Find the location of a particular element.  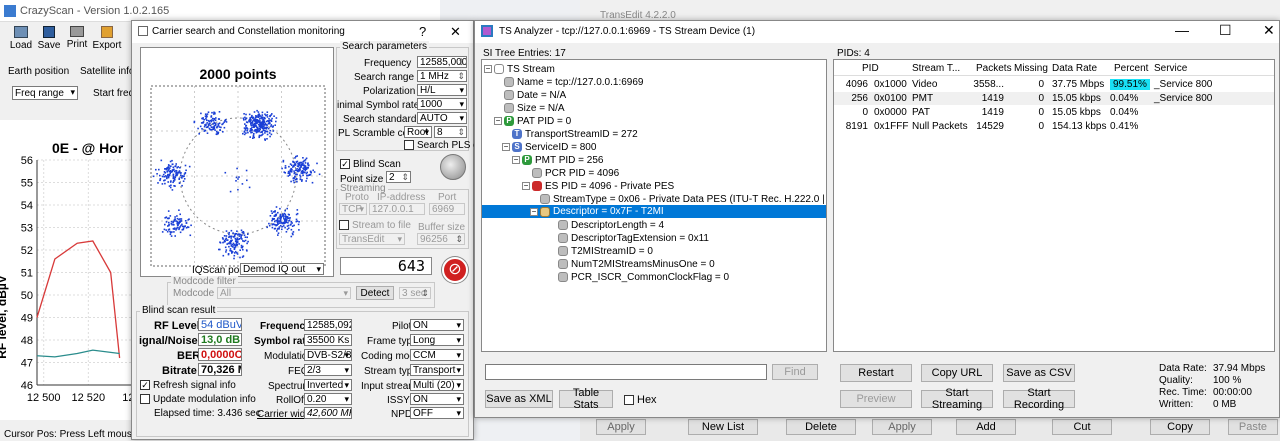

tree-item-pat: − P PAT PID = 0 is located at coordinates (532, 121).